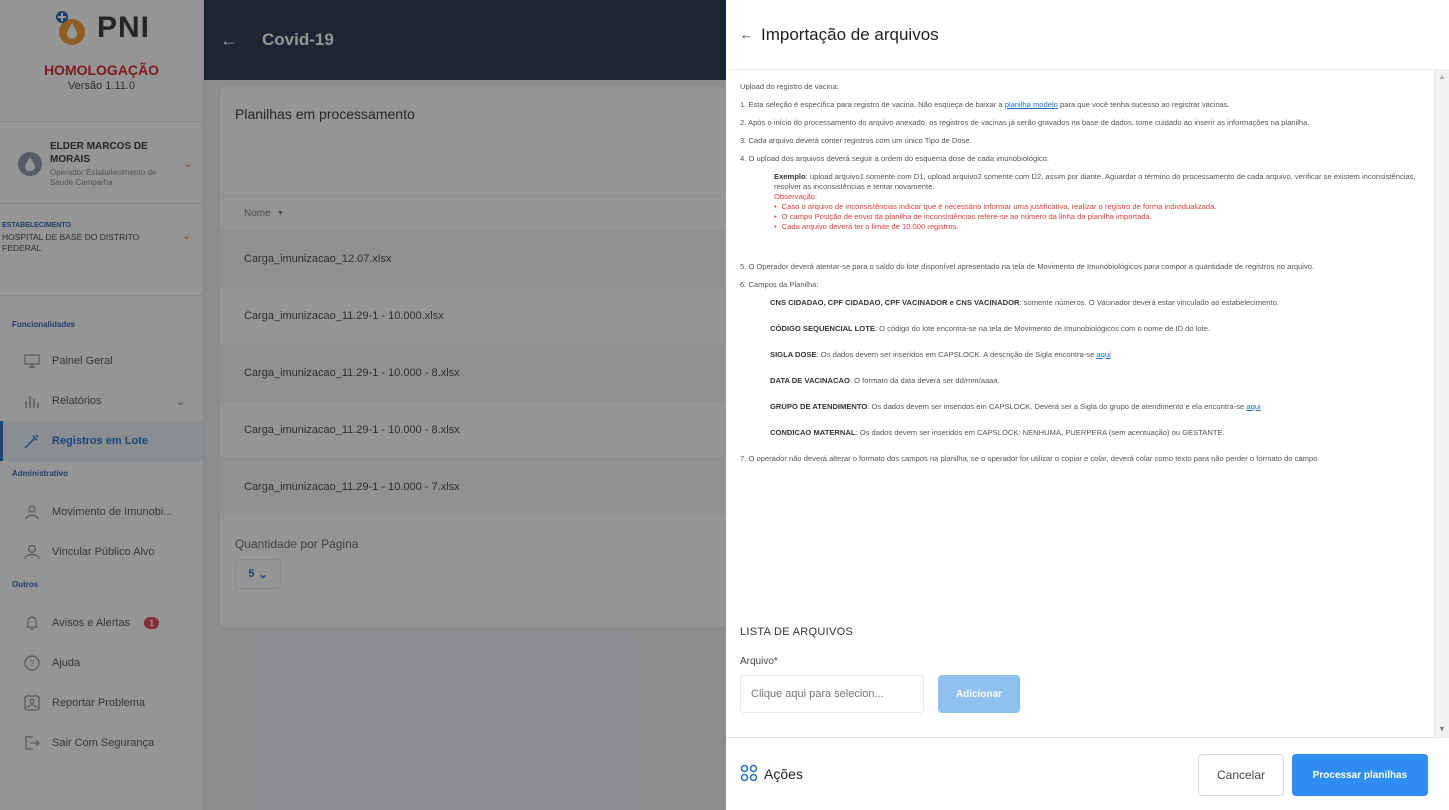 The image size is (1449, 810). Describe the element at coordinates (832, 694) in the screenshot. I see `file-picker-input` at that location.